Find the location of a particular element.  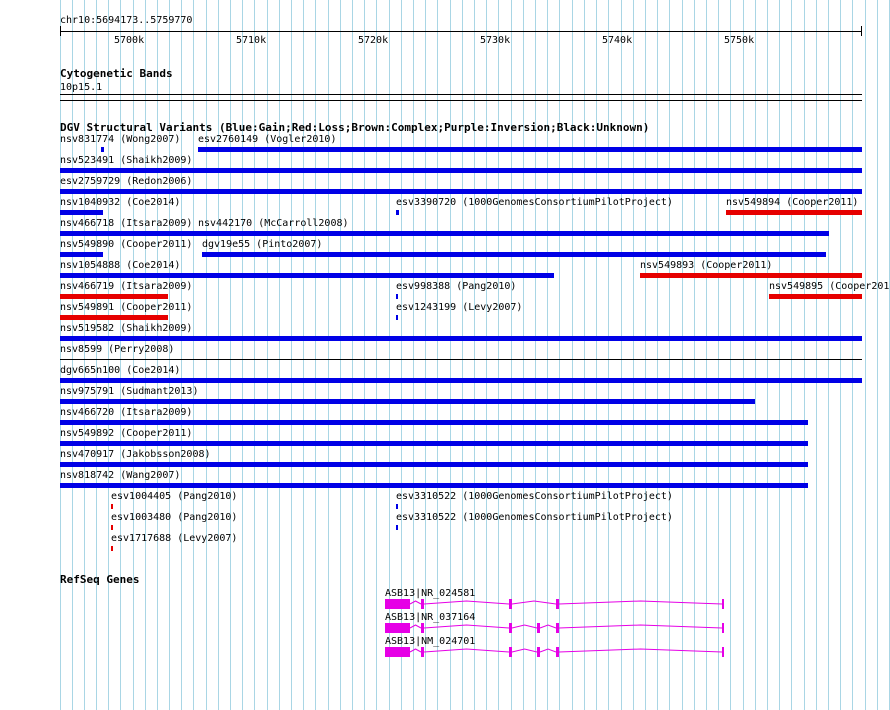

cyto-band-label: 10p15.1 is located at coordinates (81, 87).